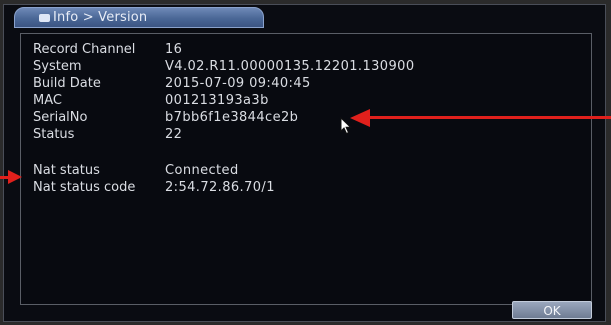 The width and height of the screenshot is (611, 325). I want to click on info-value: 001213193a3b, so click(217, 100).